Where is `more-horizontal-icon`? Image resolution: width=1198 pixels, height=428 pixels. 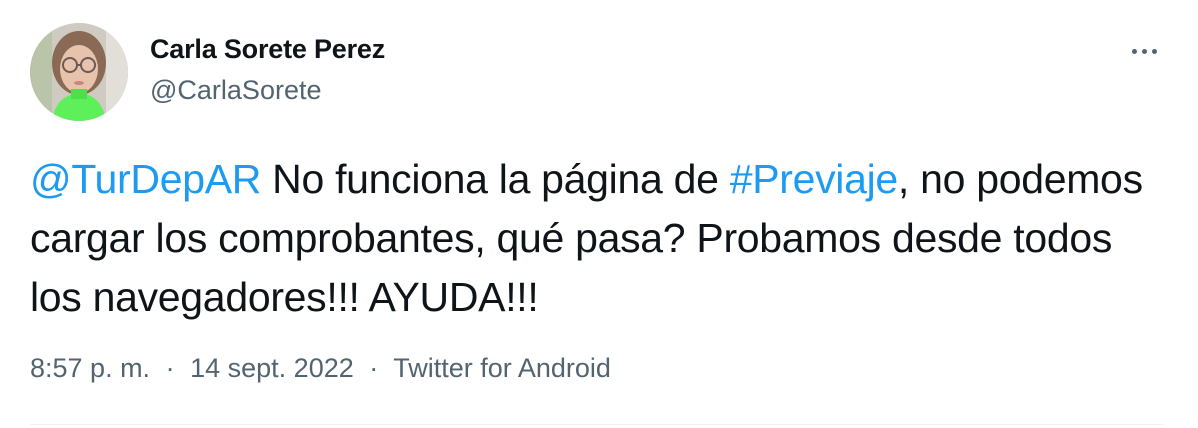
more-horizontal-icon is located at coordinates (1144, 51).